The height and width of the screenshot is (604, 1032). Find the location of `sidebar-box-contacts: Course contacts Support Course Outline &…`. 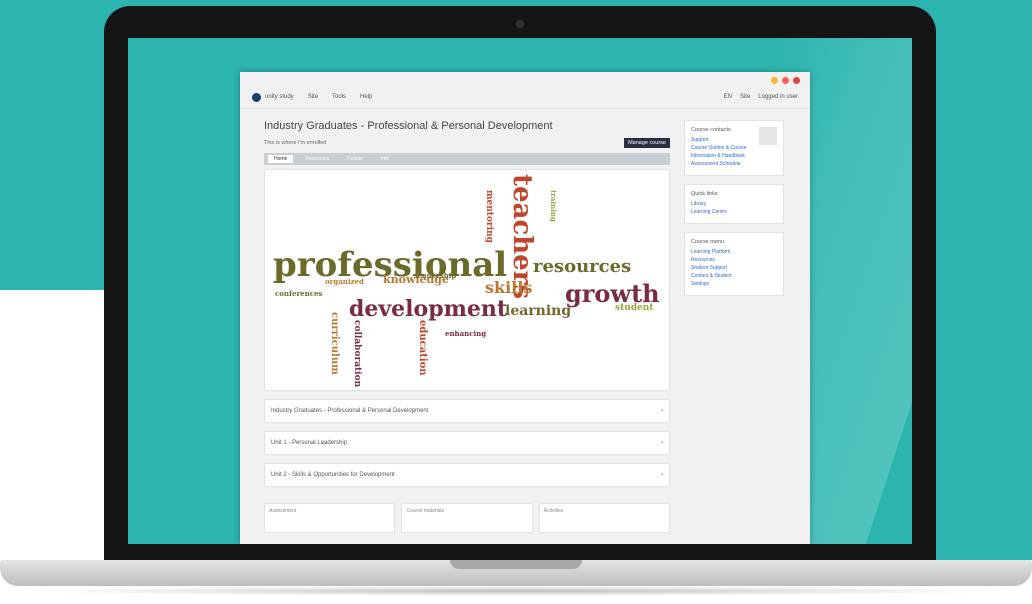

sidebar-box-contacts: Course contacts Support Course Outline &… is located at coordinates (734, 148).